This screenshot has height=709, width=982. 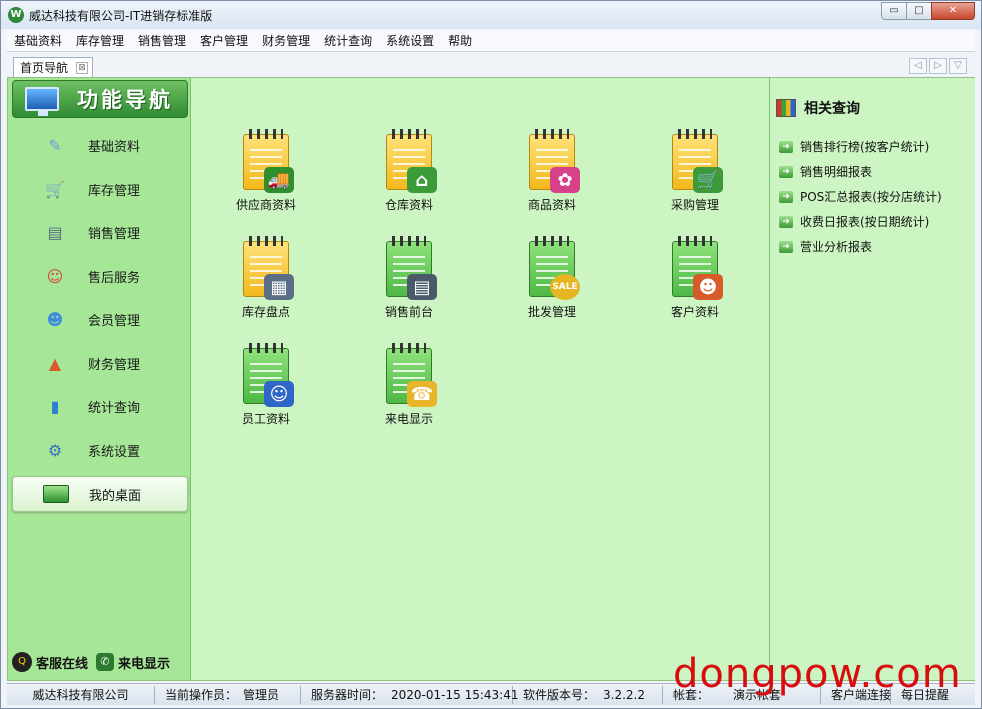 What do you see at coordinates (99, 320) in the screenshot?
I see `sidebar-item: ☻ 会员管理` at bounding box center [99, 320].